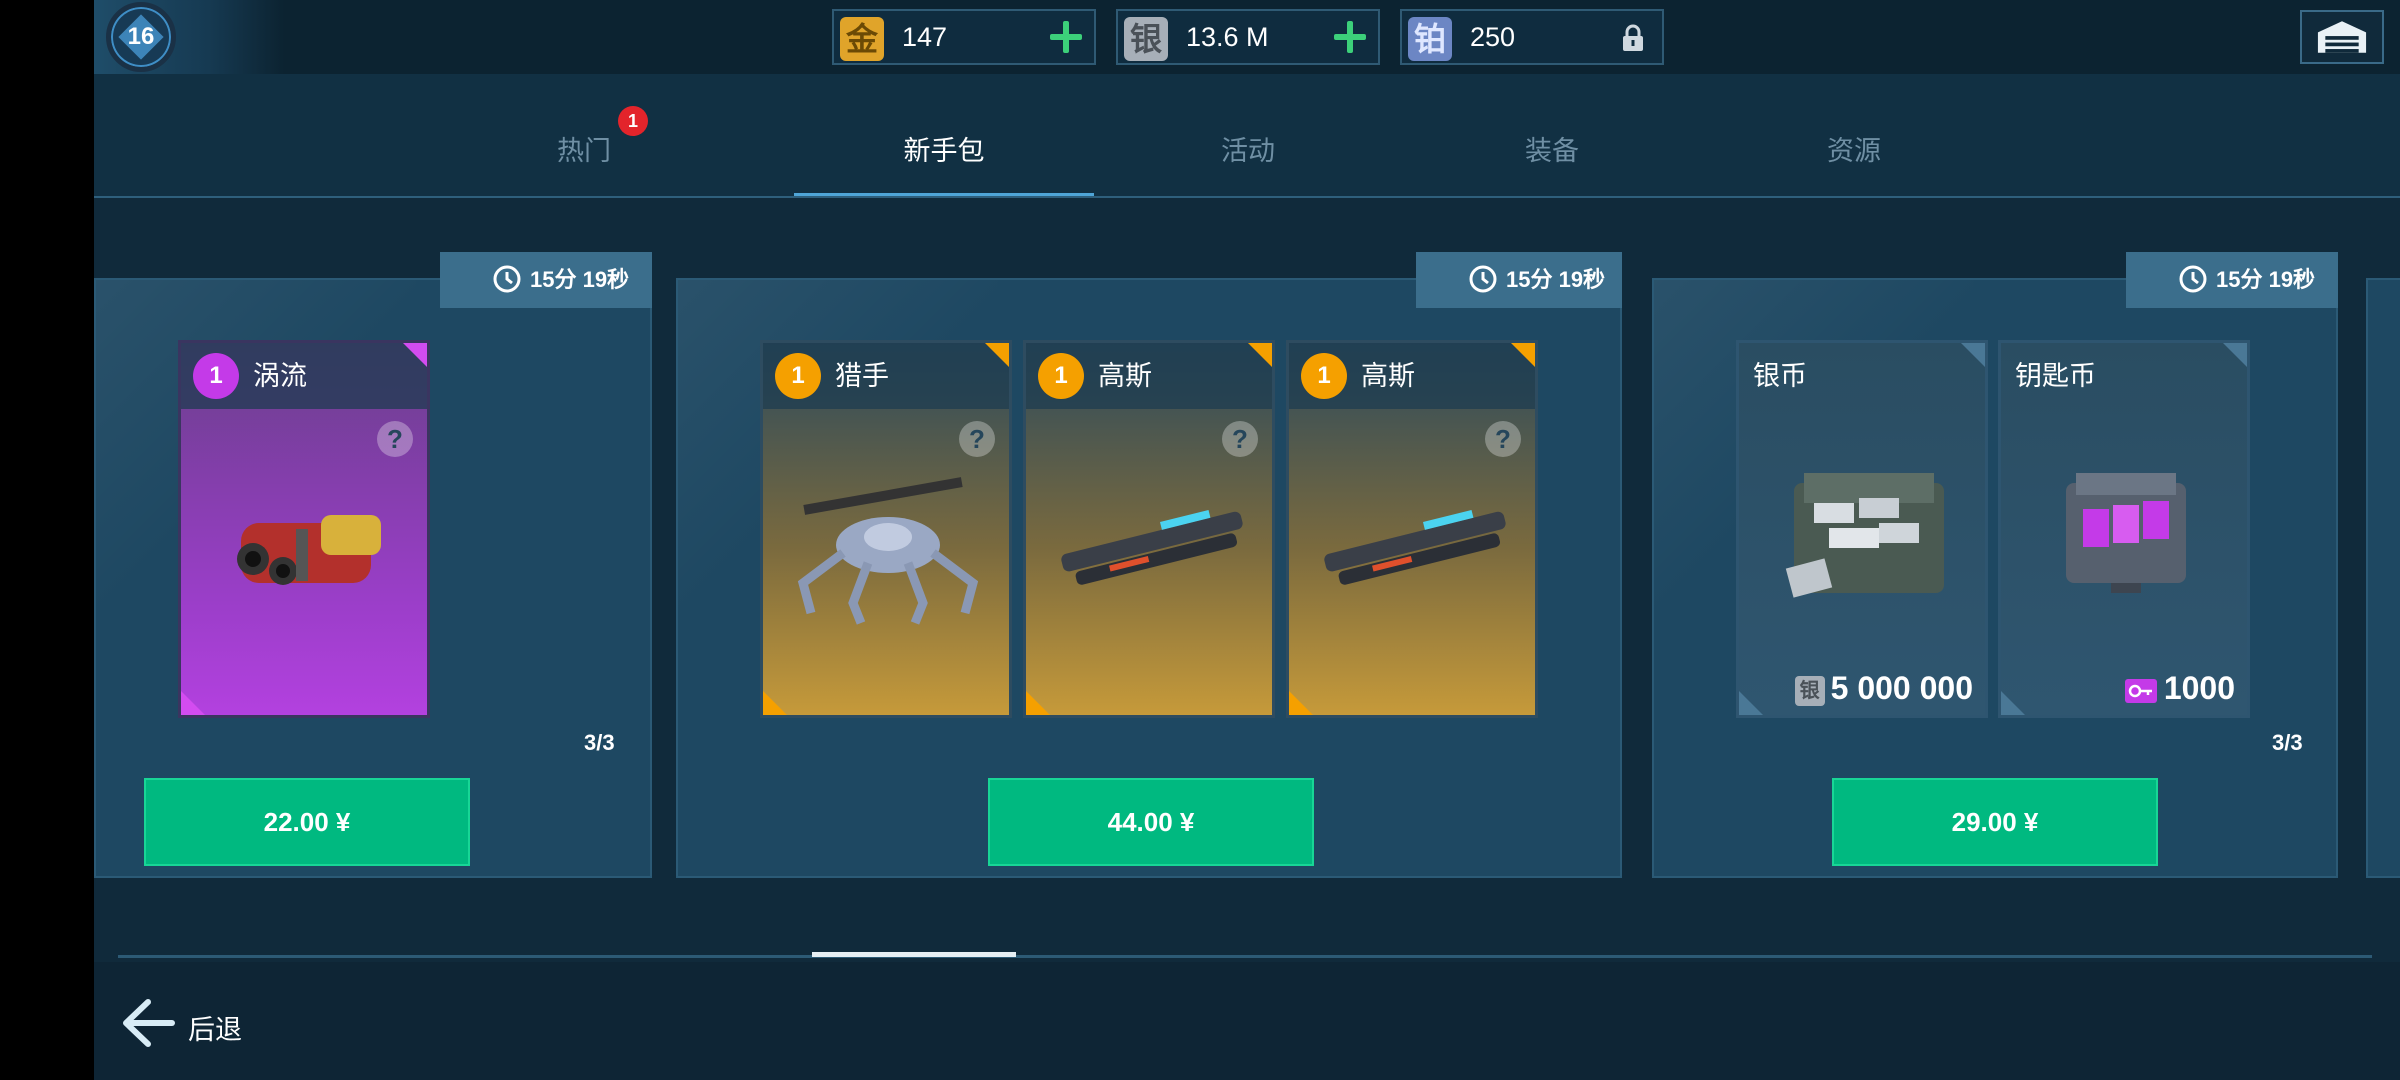 The image size is (2400, 1080). What do you see at coordinates (1066, 37) in the screenshot?
I see `add-gold-button` at bounding box center [1066, 37].